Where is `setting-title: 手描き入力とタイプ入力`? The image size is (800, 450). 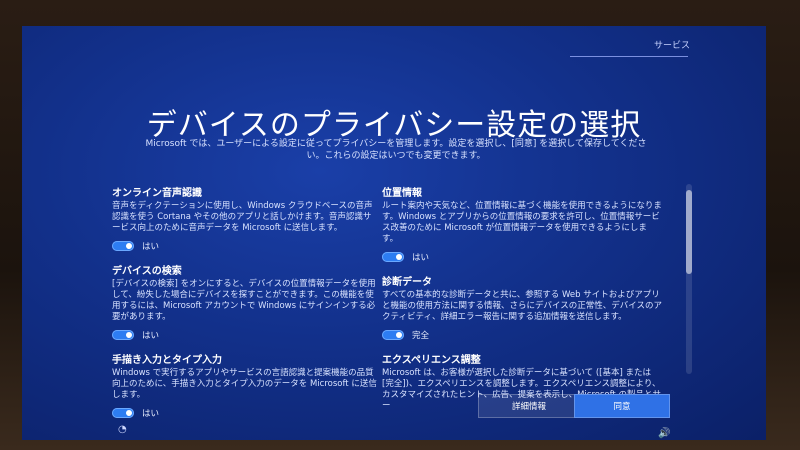
setting-title: 手描き入力とタイプ入力 is located at coordinates (167, 360).